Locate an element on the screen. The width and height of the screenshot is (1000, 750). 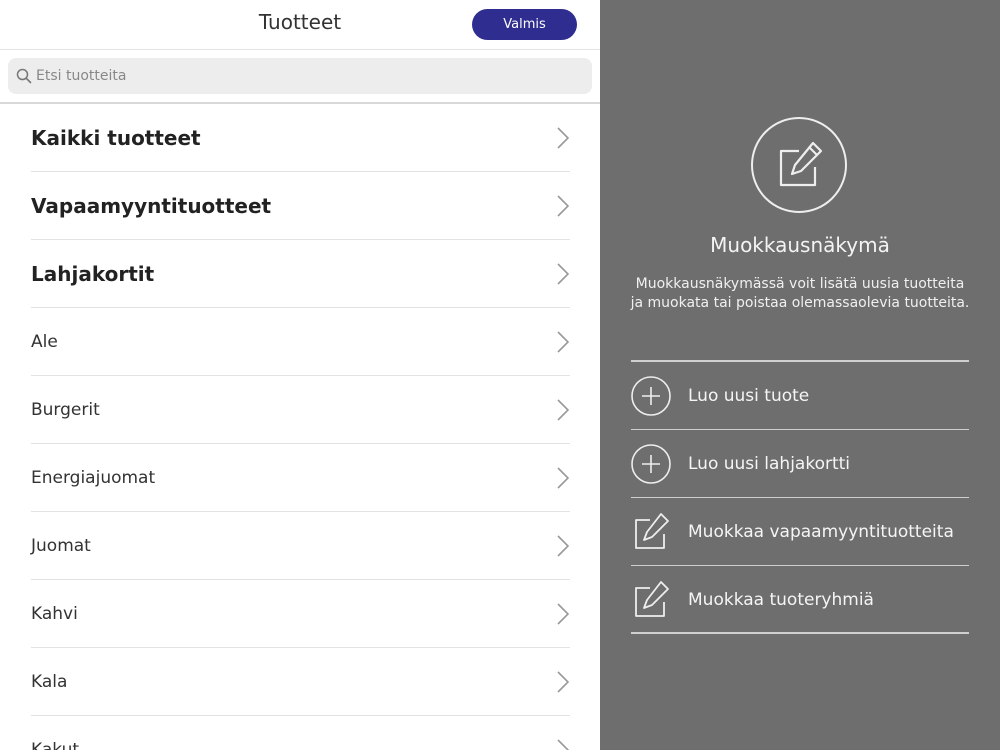
list-item-label: Lahjakortit is located at coordinates (93, 274).